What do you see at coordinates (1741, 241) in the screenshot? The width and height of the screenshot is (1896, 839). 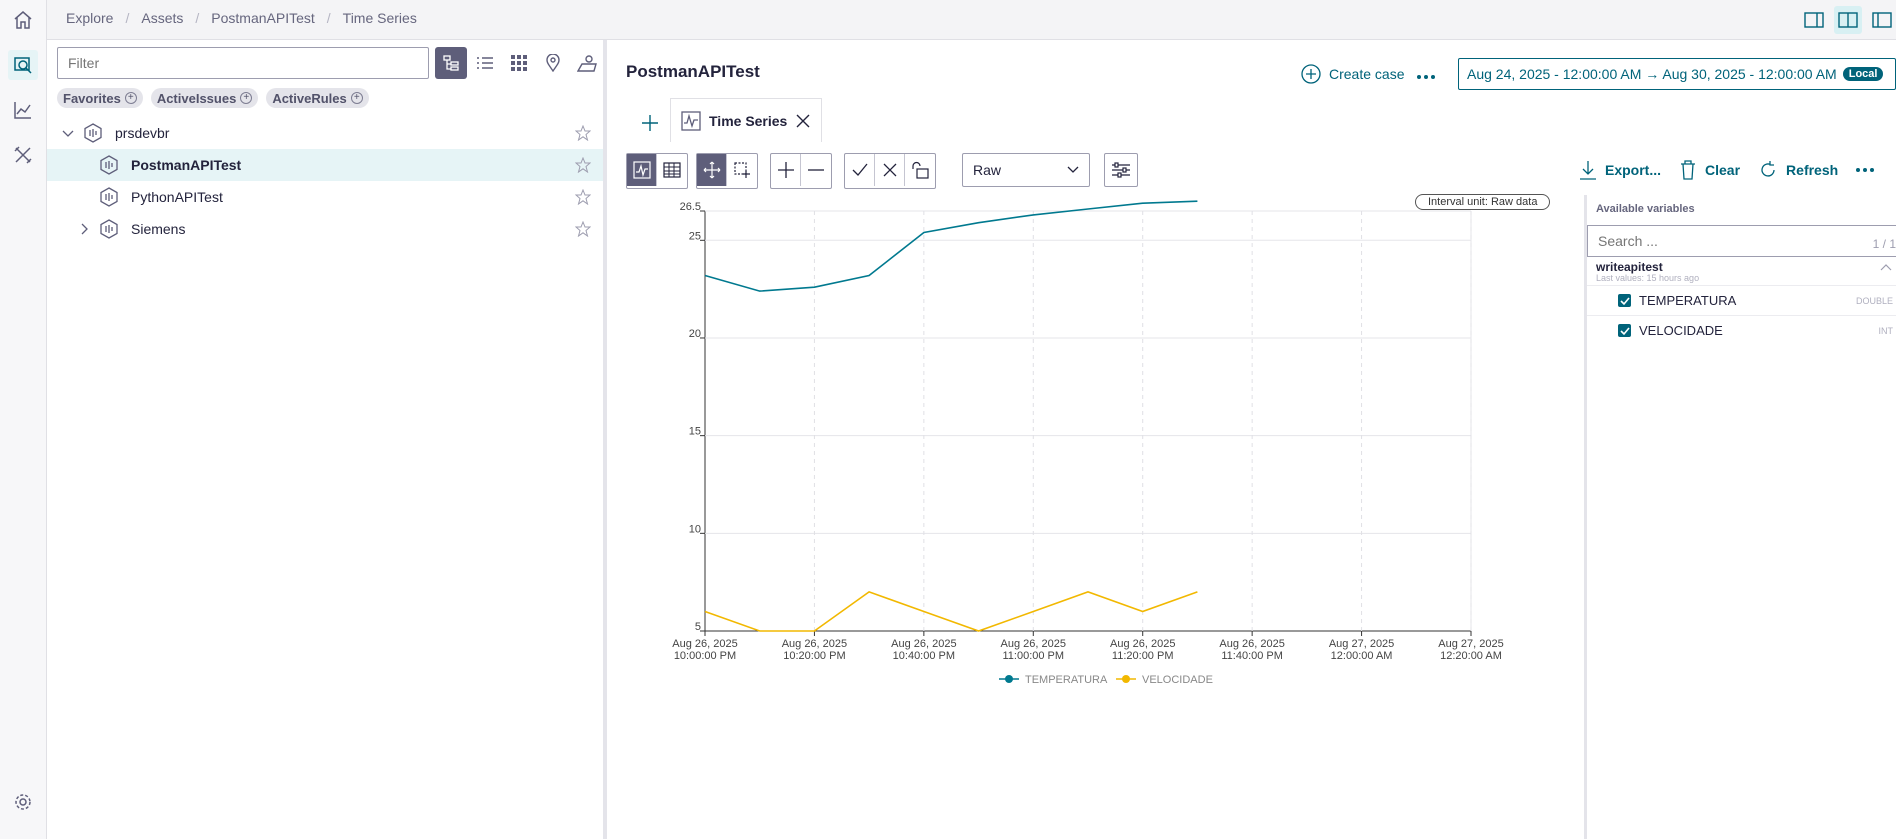 I see `variables-search-input` at bounding box center [1741, 241].